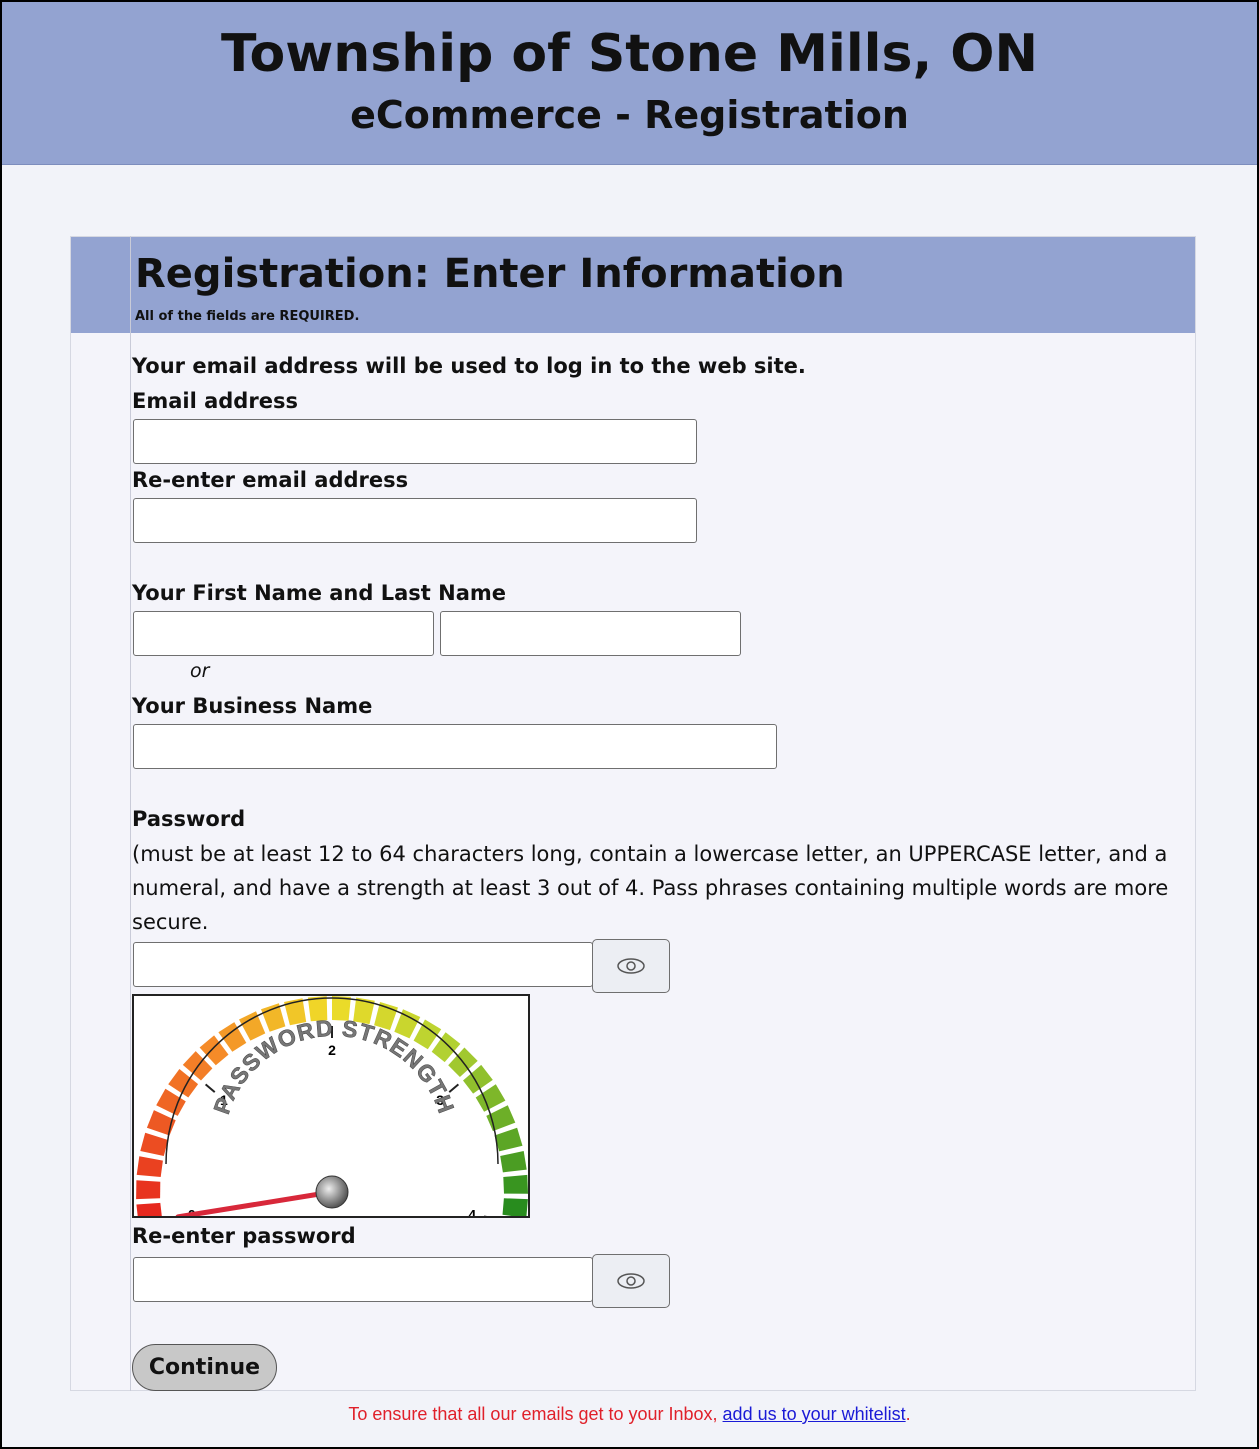  I want to click on divider, so click(130, 813).